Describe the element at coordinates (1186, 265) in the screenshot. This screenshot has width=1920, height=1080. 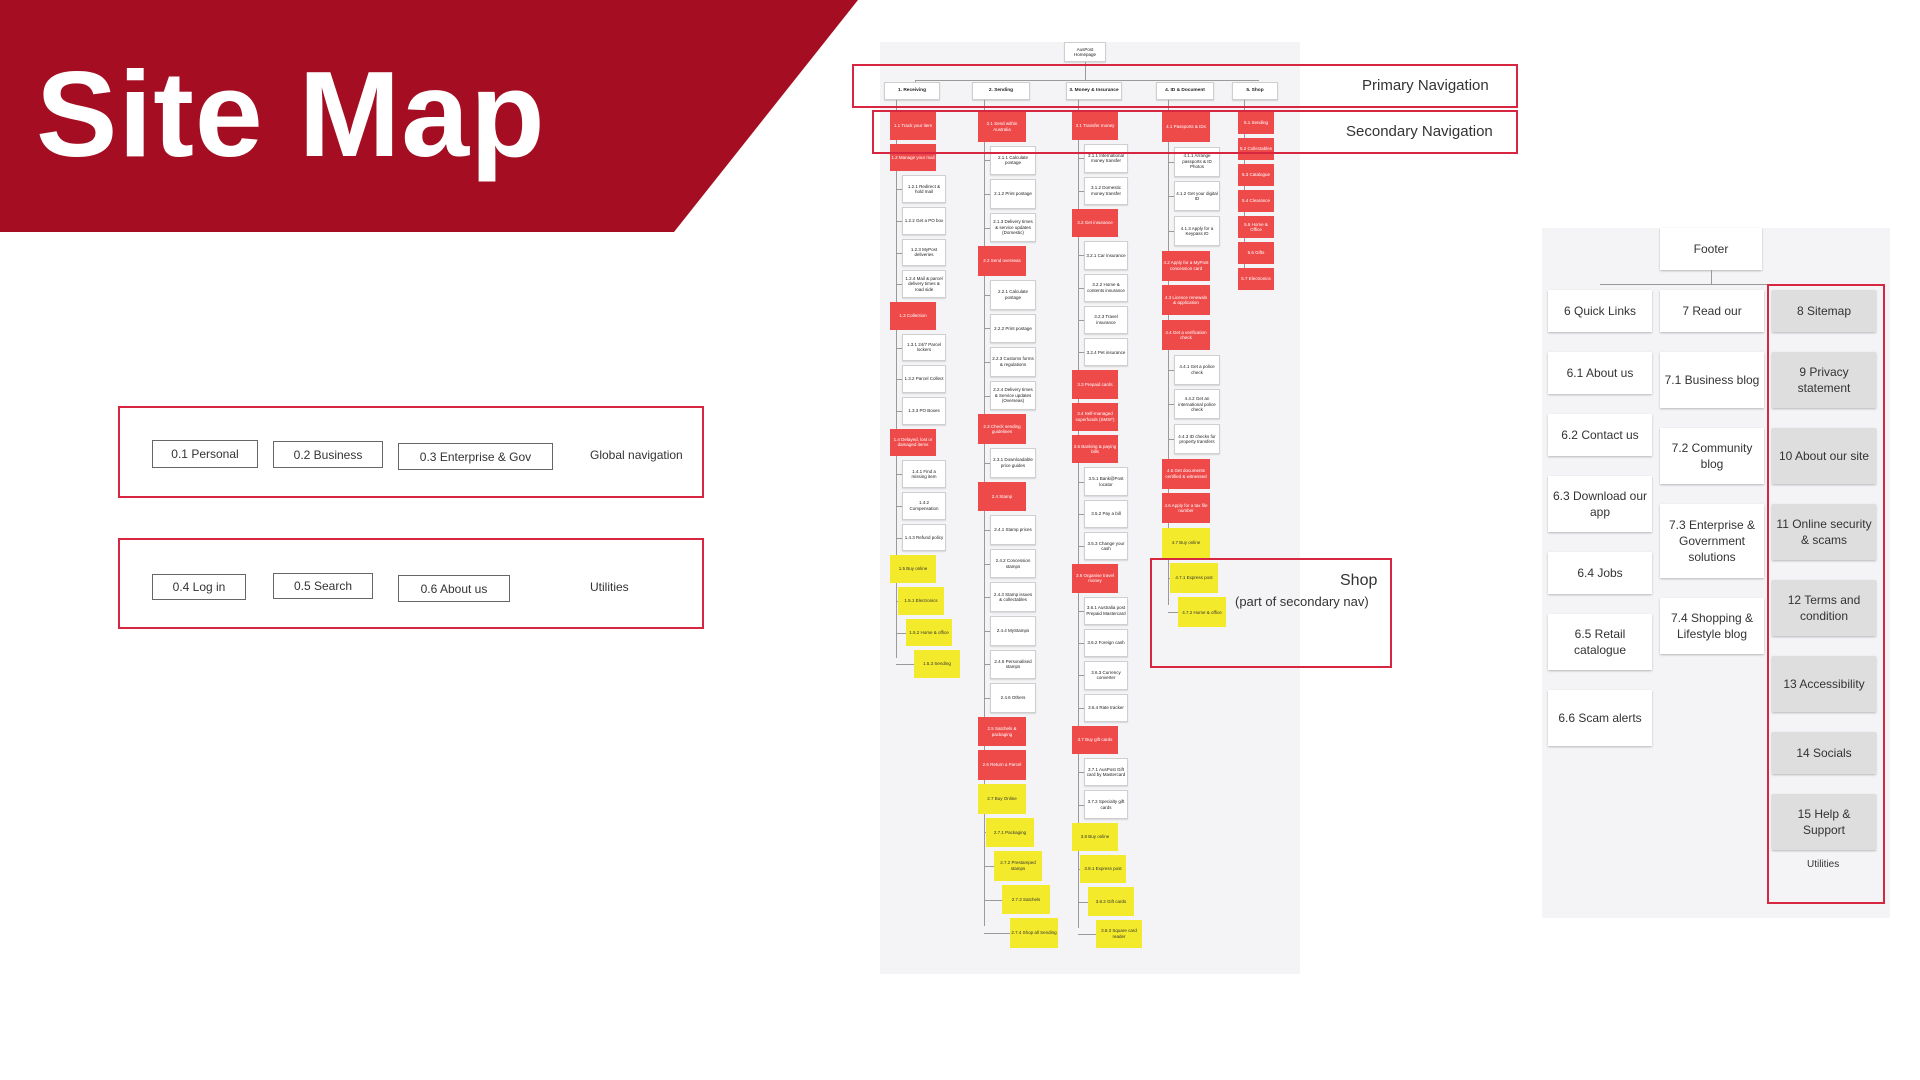
I see `sitemap-node-4-4: 4.2 Apply for a MyPost concession card` at that location.